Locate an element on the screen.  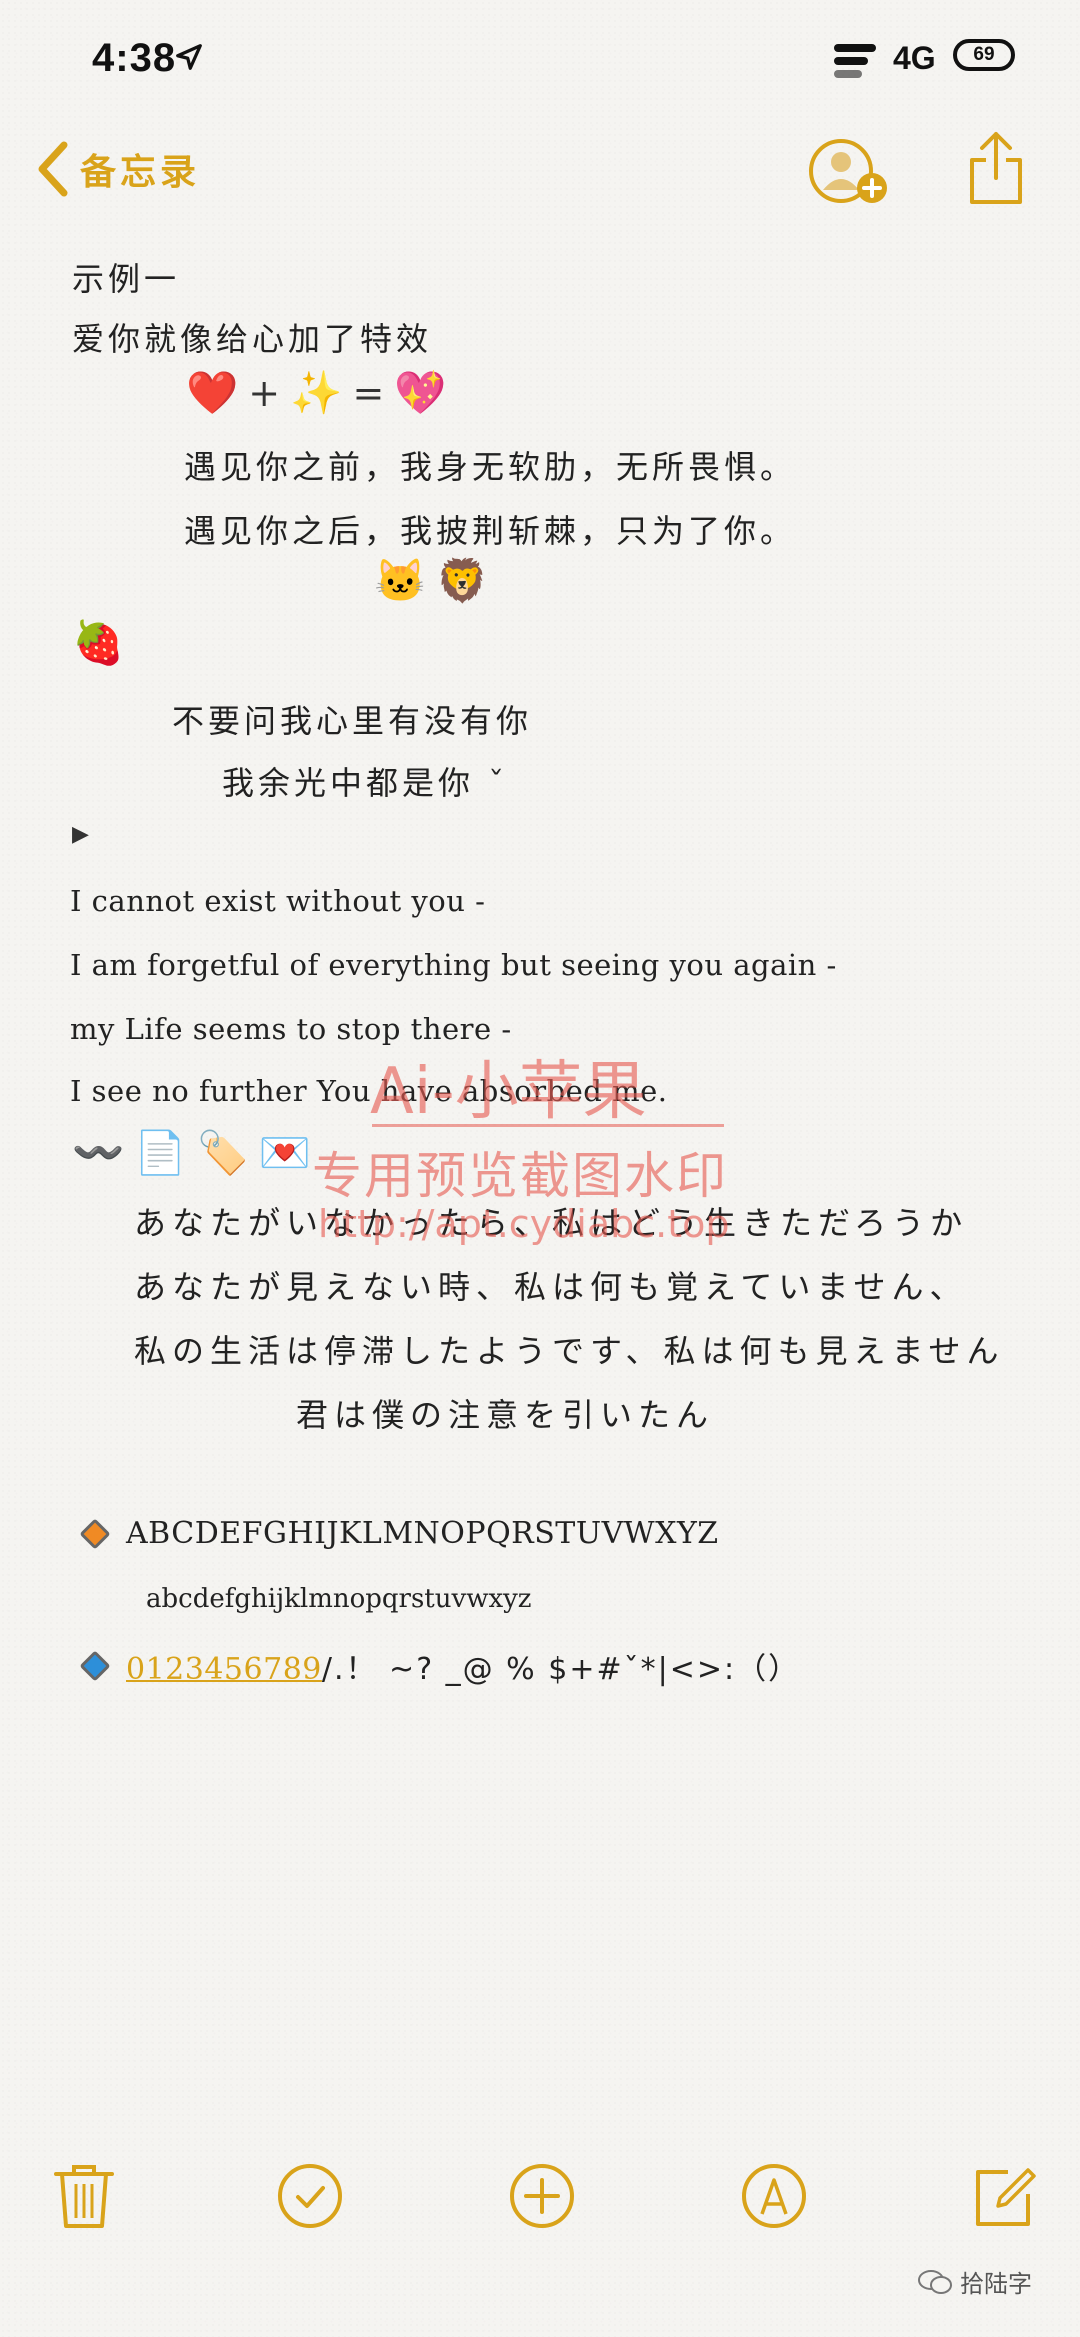
watermark-title: Ai-小苹果 is located at coordinates (508, 1092).